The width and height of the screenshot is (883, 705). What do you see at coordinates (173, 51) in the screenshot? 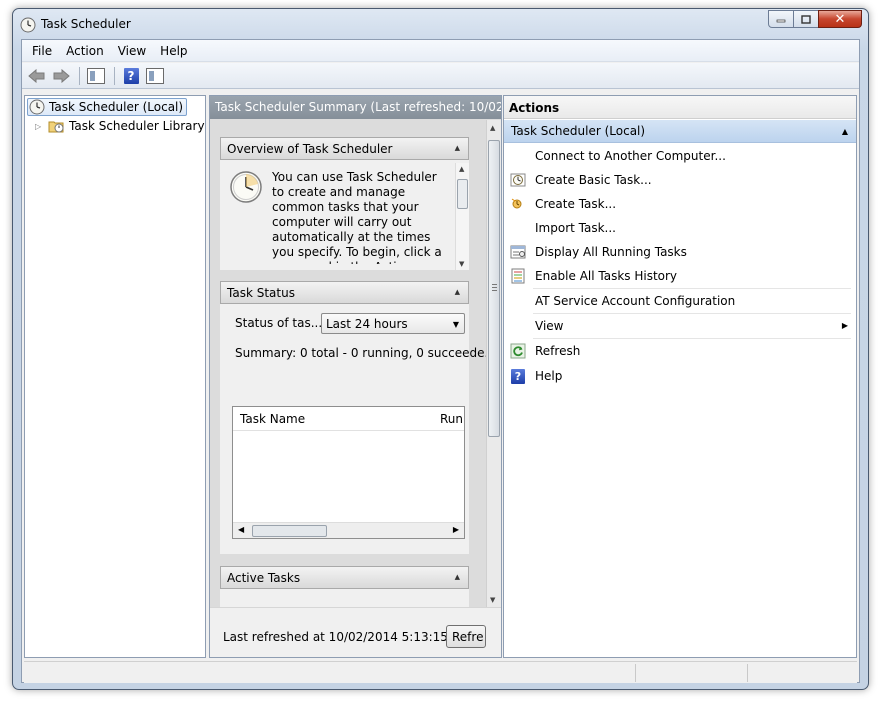
I see `menu-help: Help` at bounding box center [173, 51].